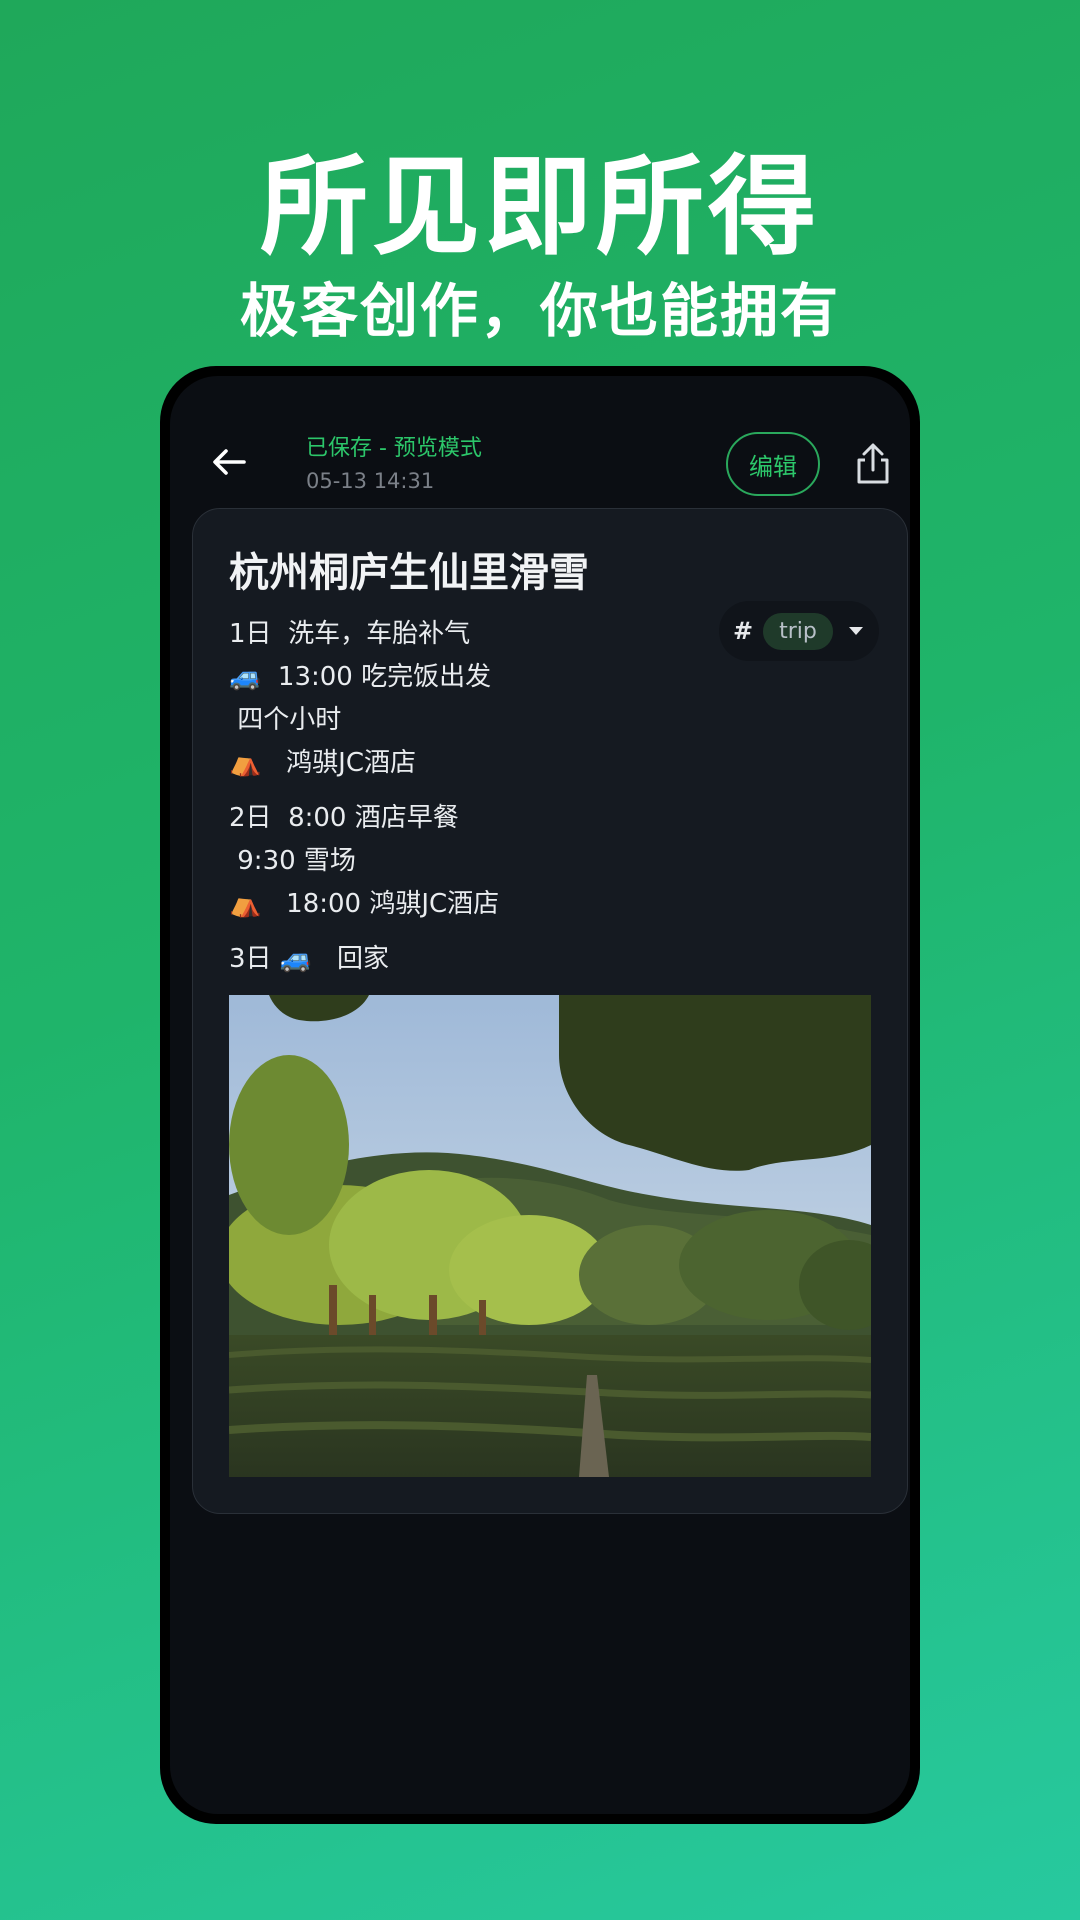 The height and width of the screenshot is (1920, 1080). I want to click on note-line: 四个小时, so click(285, 720).